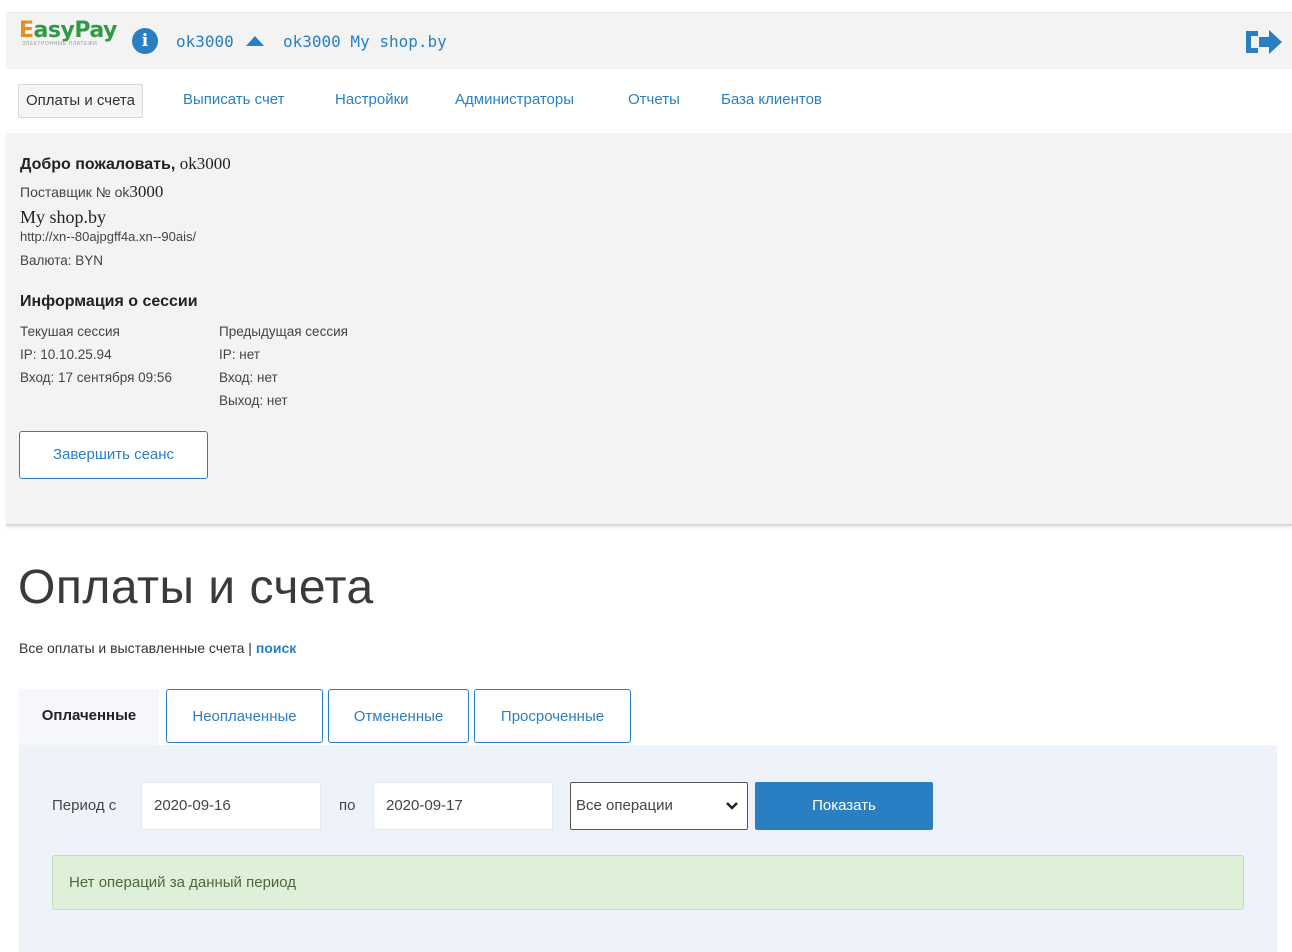  What do you see at coordinates (145, 41) in the screenshot?
I see `info-icon: i` at bounding box center [145, 41].